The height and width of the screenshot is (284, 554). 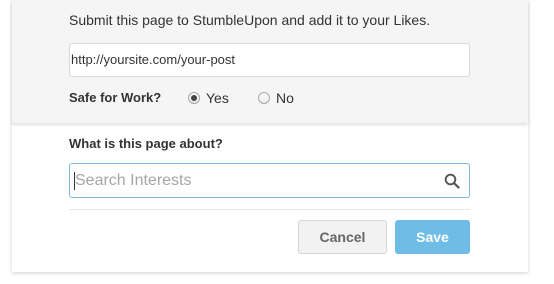 I want to click on divider, so click(x=269, y=209).